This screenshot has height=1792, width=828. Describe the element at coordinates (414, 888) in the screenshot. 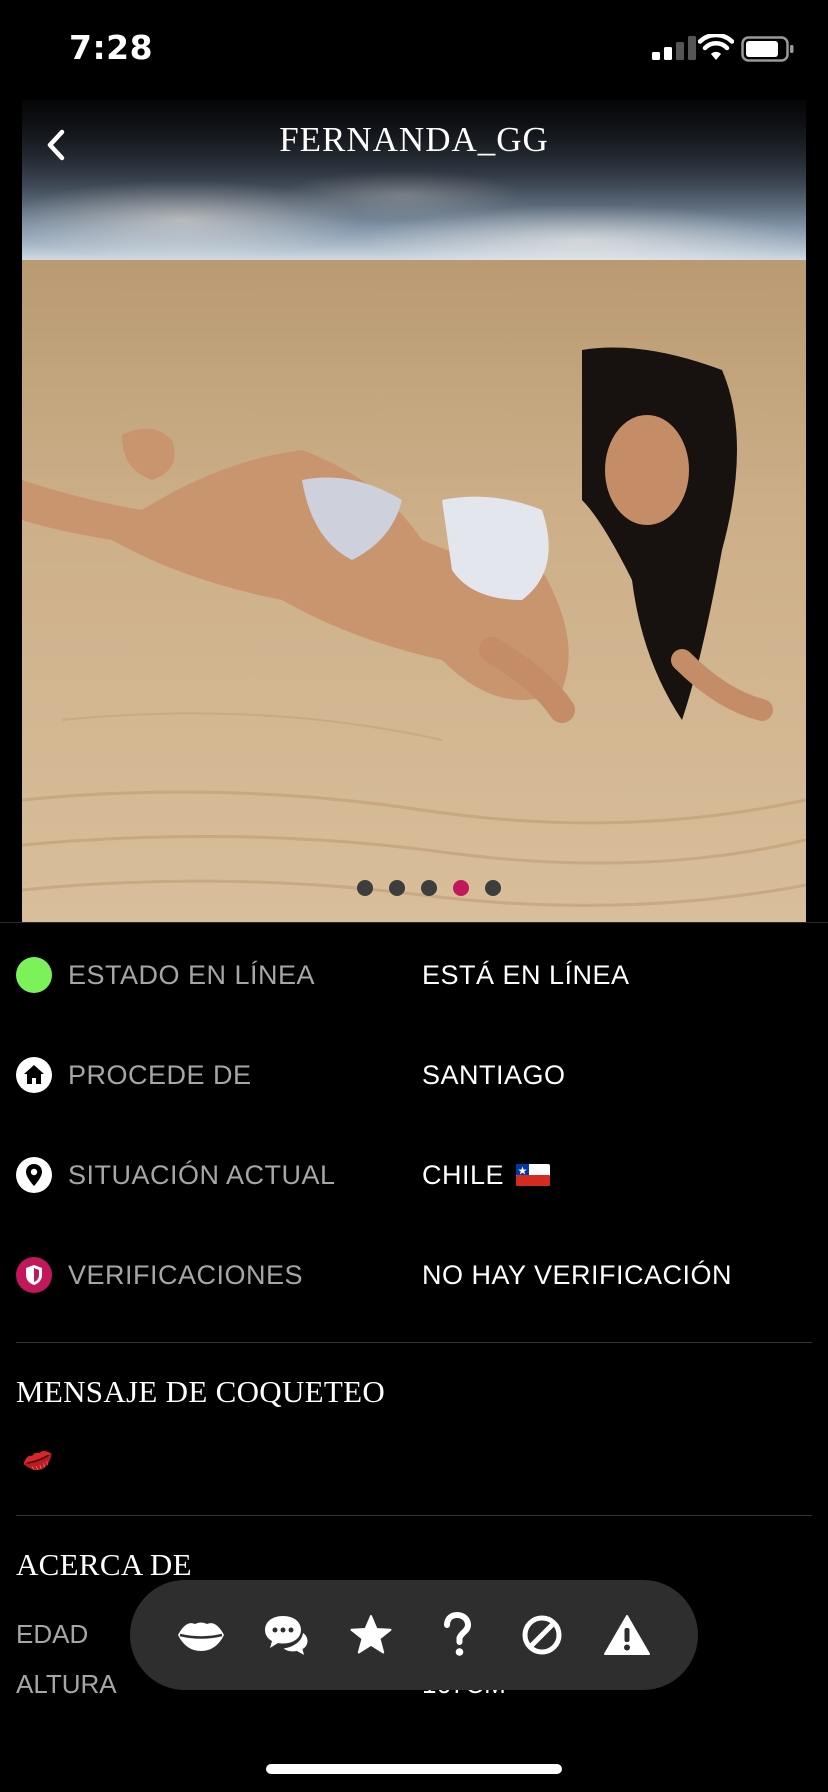

I see `photo-pagination` at that location.